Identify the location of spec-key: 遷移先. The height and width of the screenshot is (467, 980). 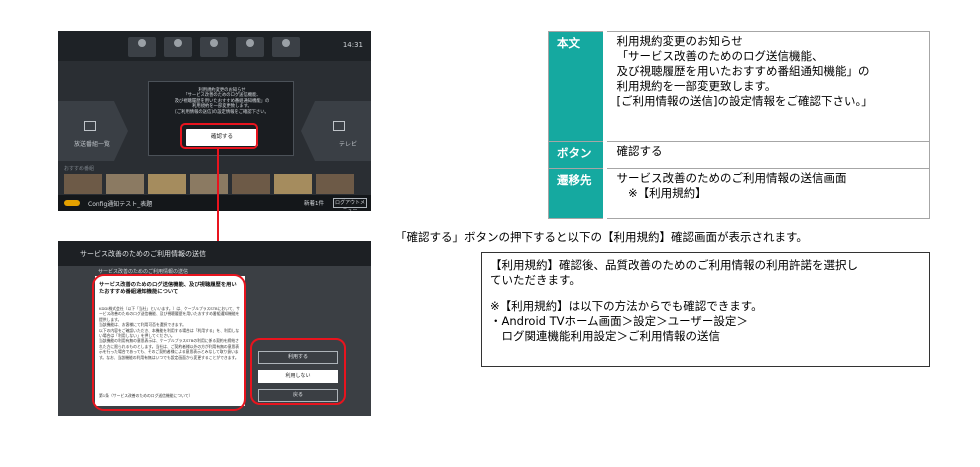
(577, 193).